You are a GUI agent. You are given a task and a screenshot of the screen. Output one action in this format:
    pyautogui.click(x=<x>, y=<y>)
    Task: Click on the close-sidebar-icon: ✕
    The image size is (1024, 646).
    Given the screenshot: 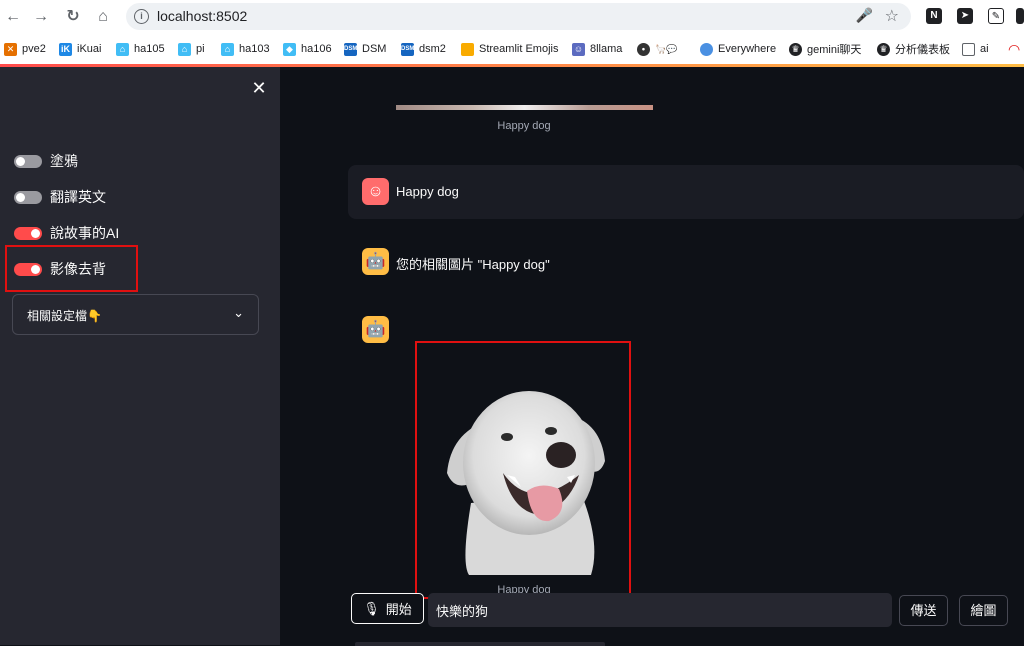 What is the action you would take?
    pyautogui.click(x=259, y=88)
    